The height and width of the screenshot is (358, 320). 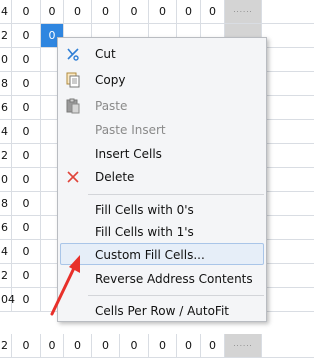 What do you see at coordinates (144, 232) in the screenshot?
I see `menu-item-label: Fill Cells with 1's` at bounding box center [144, 232].